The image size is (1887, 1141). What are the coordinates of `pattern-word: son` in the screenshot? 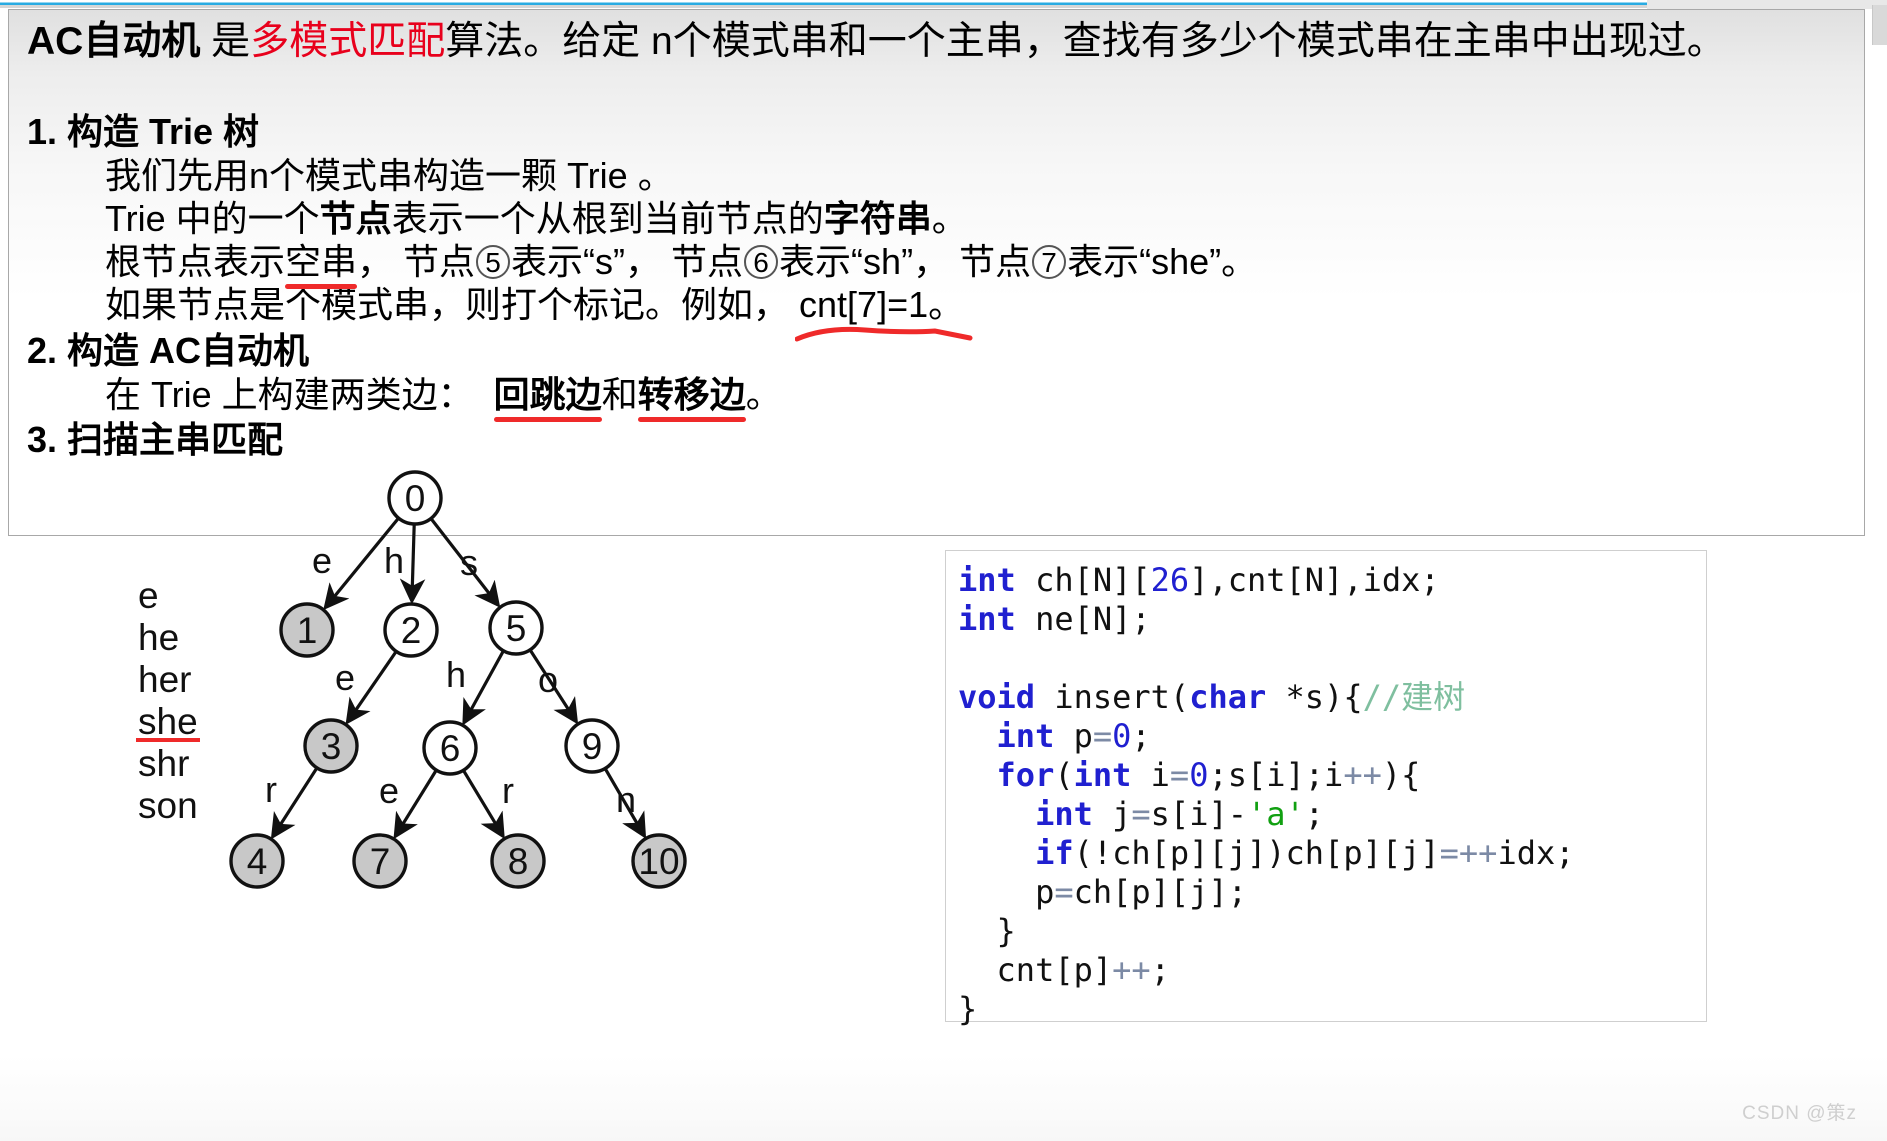 It's located at (168, 806).